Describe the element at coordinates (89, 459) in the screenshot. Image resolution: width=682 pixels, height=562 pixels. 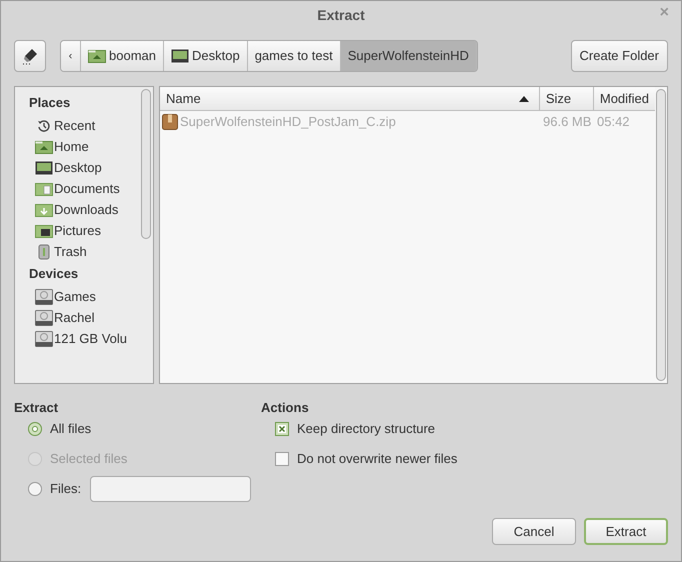
I see `radio-label: Selected files` at that location.